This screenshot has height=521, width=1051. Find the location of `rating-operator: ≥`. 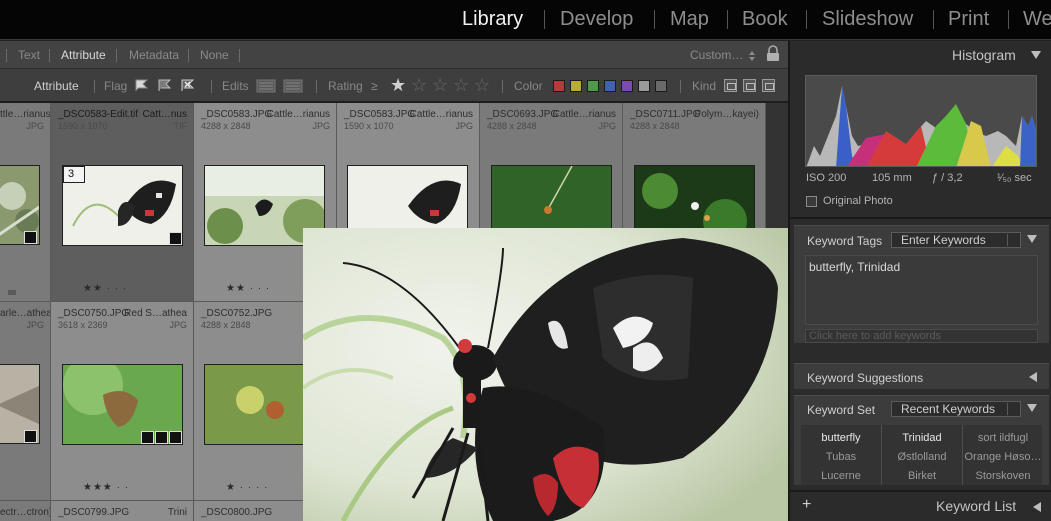

rating-operator: ≥ is located at coordinates (374, 86).